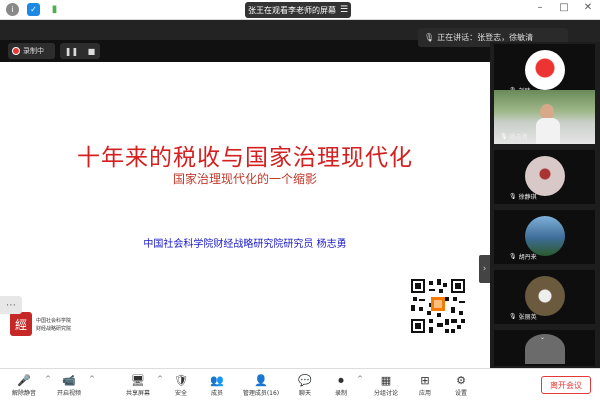 The image size is (600, 400). Describe the element at coordinates (424, 393) in the screenshot. I see `apps-label: 应用` at that location.